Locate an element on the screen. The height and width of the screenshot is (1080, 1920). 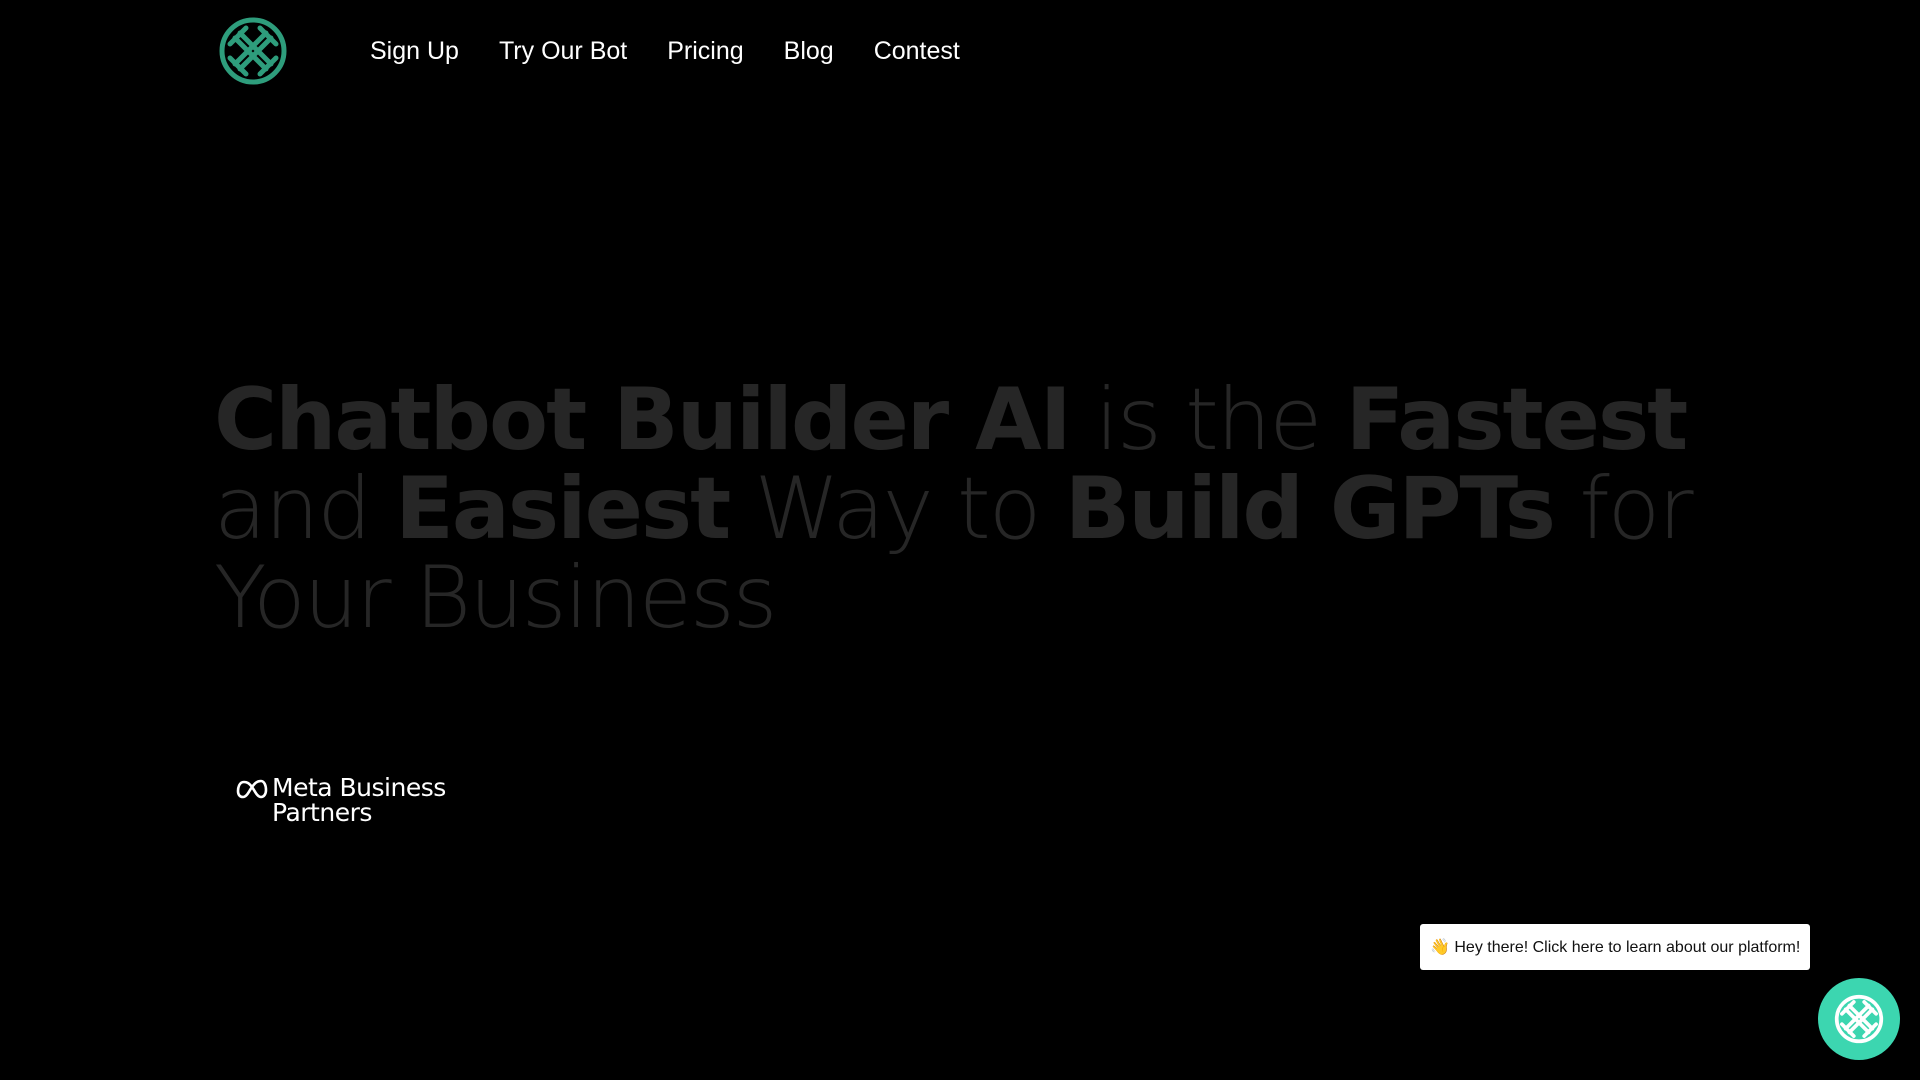
chat-launcher-button is located at coordinates (1859, 1019).